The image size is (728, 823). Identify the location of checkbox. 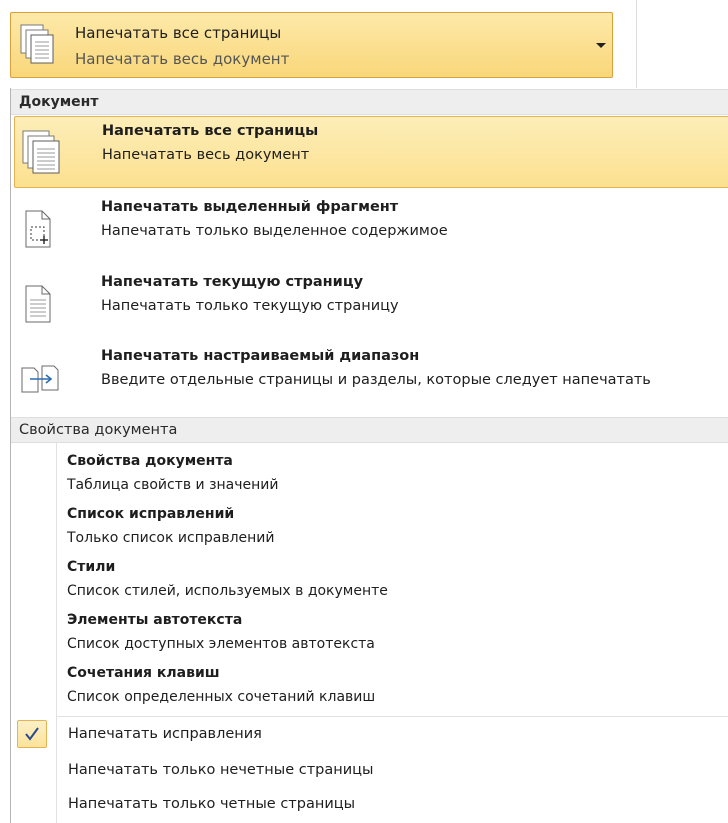
(32, 734).